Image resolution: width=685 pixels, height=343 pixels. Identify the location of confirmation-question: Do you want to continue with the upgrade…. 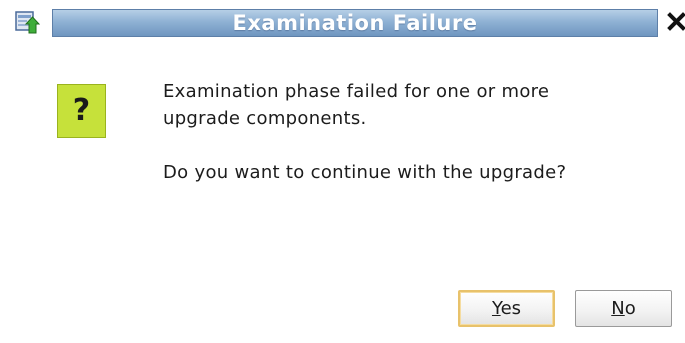
(365, 172).